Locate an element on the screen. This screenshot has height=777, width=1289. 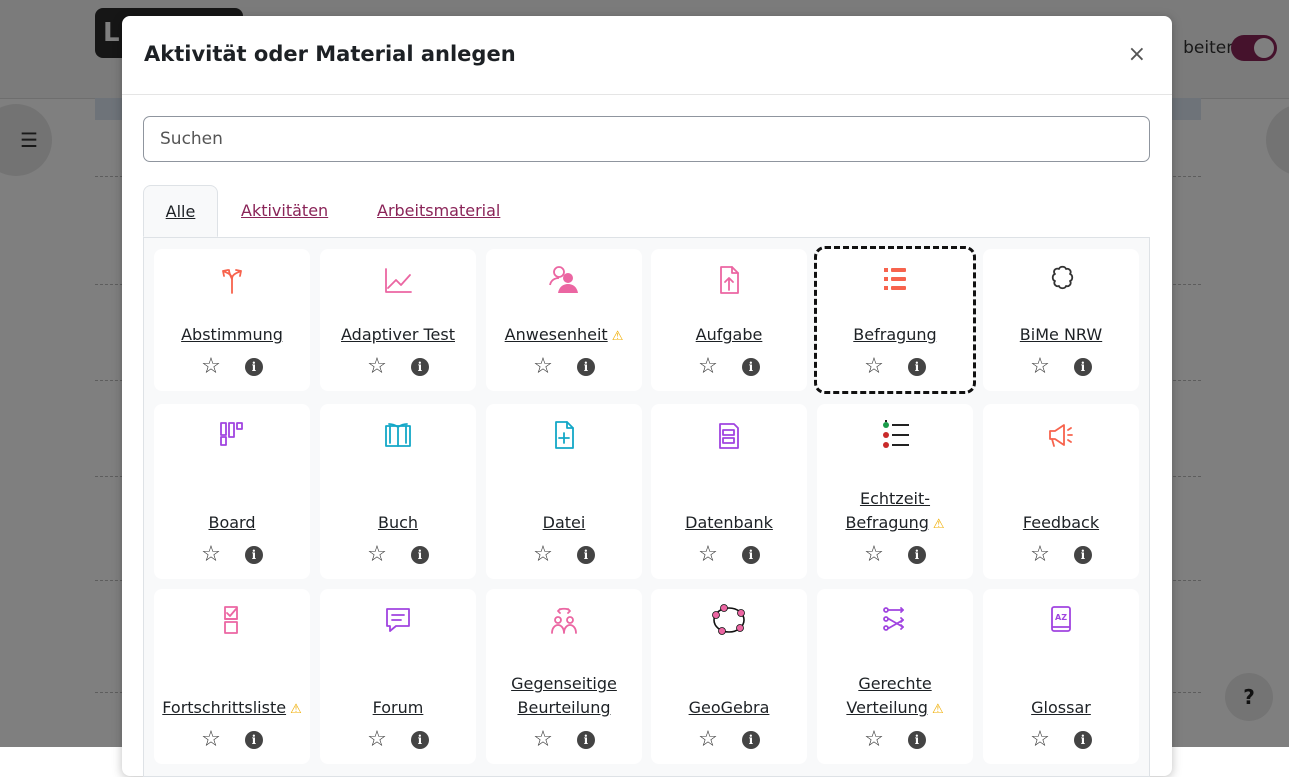
search-input is located at coordinates (646, 139).